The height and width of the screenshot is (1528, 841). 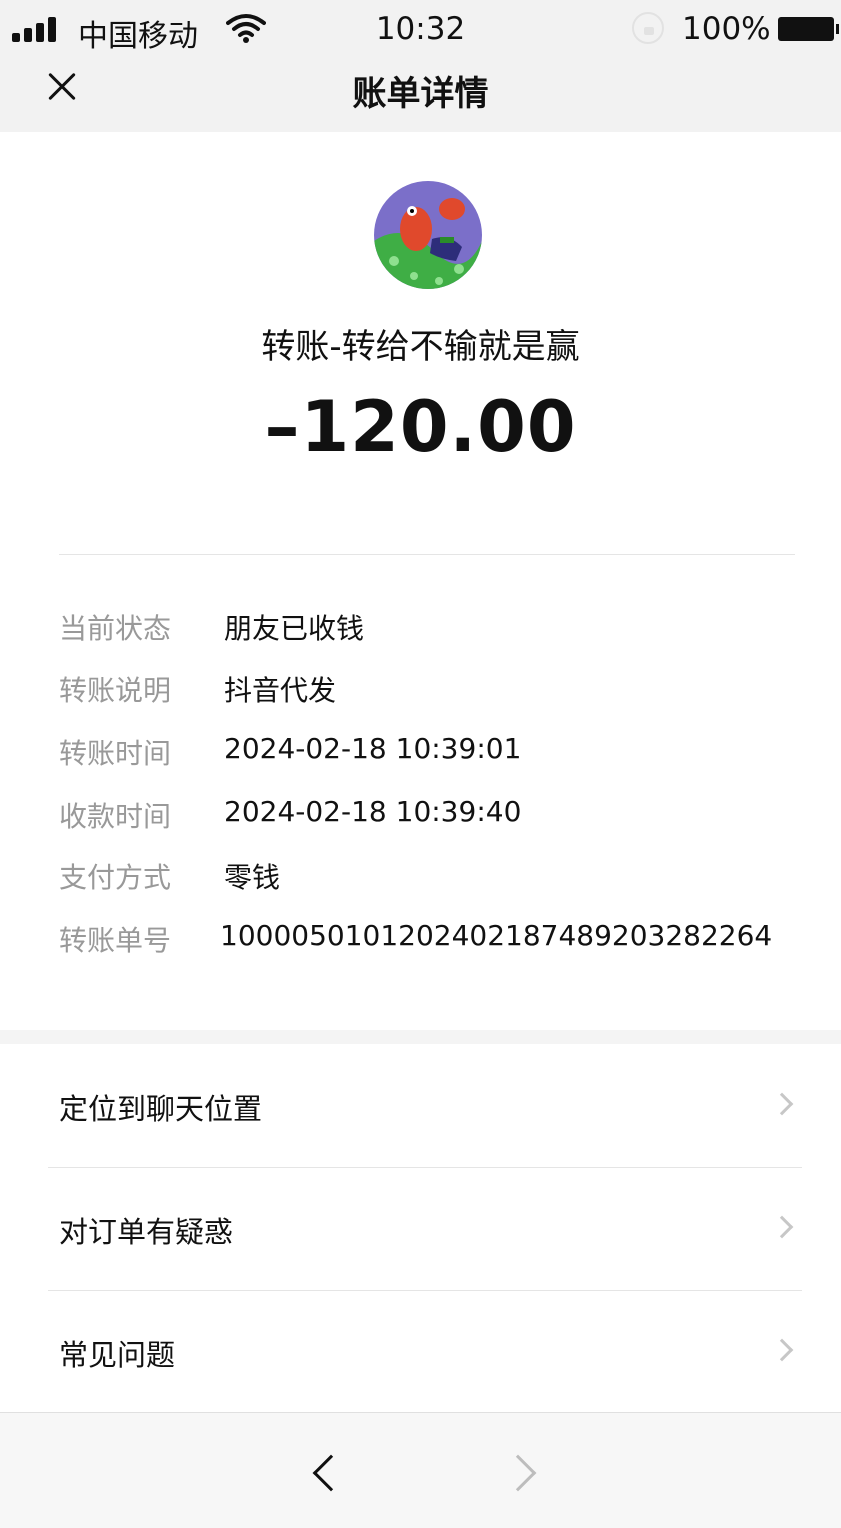 What do you see at coordinates (373, 748) in the screenshot?
I see `detail-value: 2024-02-18 10:39:01` at bounding box center [373, 748].